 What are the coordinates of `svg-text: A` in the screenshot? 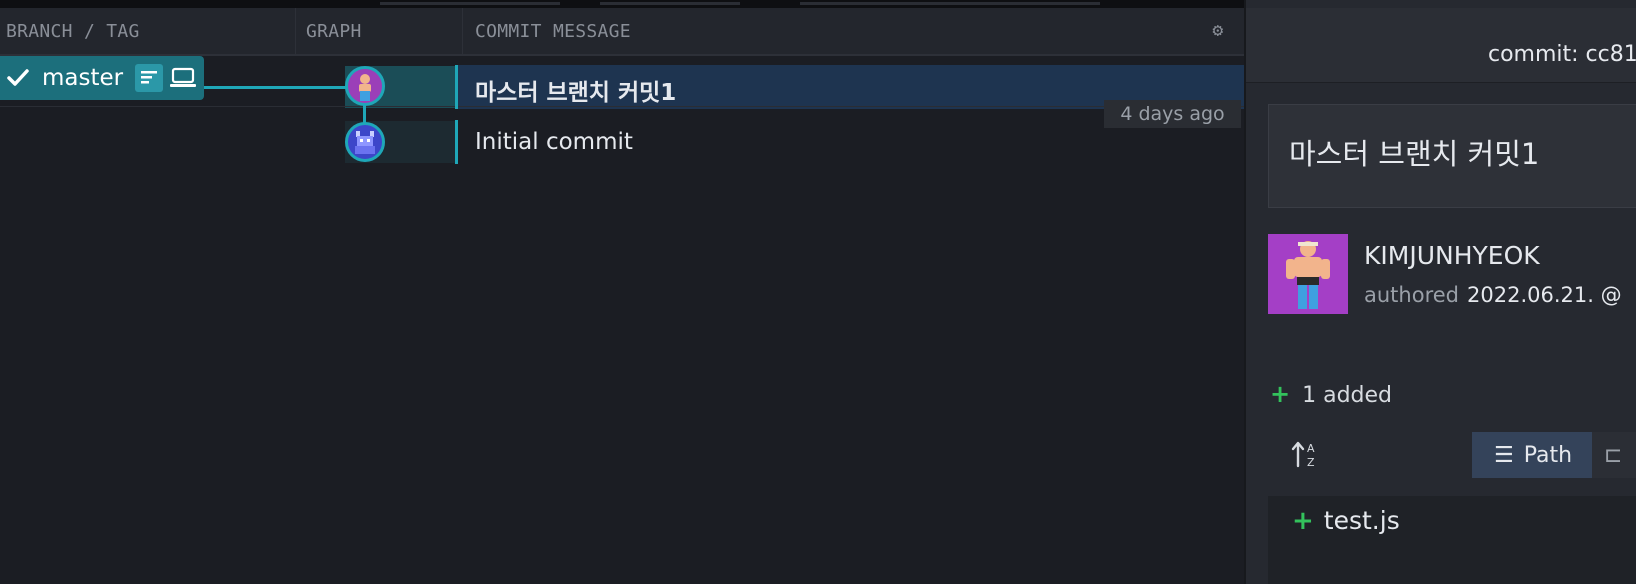 It's located at (1311, 448).